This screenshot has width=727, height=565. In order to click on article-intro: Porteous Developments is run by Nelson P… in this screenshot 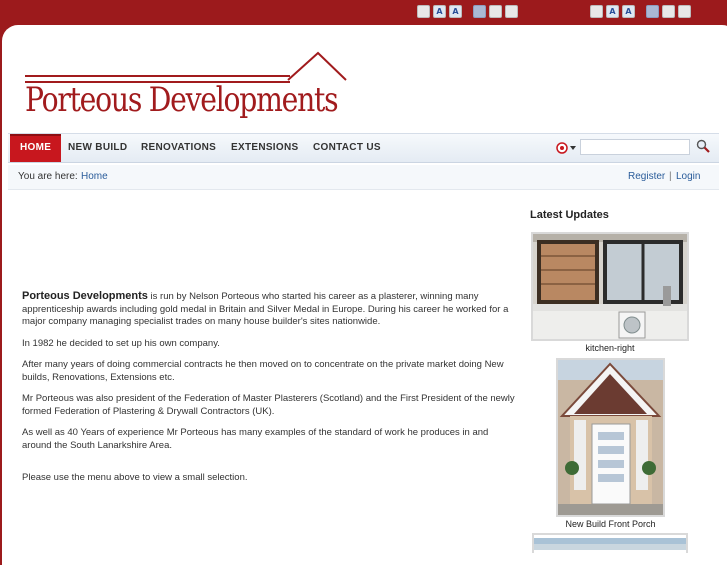, I will do `click(269, 309)`.